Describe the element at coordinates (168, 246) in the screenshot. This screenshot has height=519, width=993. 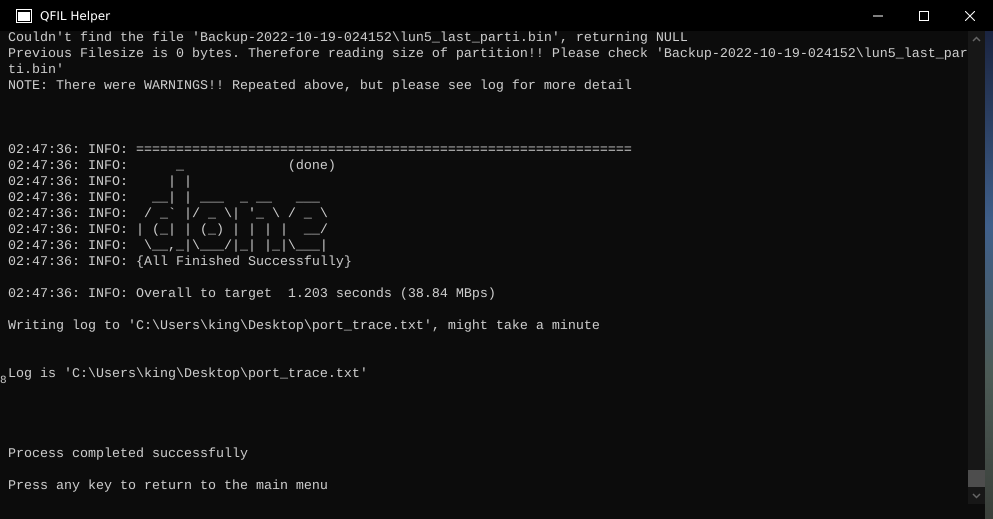
I see `console-line: 02:47:36: INFO: \__,_|\___/|_| |_|\___|` at that location.